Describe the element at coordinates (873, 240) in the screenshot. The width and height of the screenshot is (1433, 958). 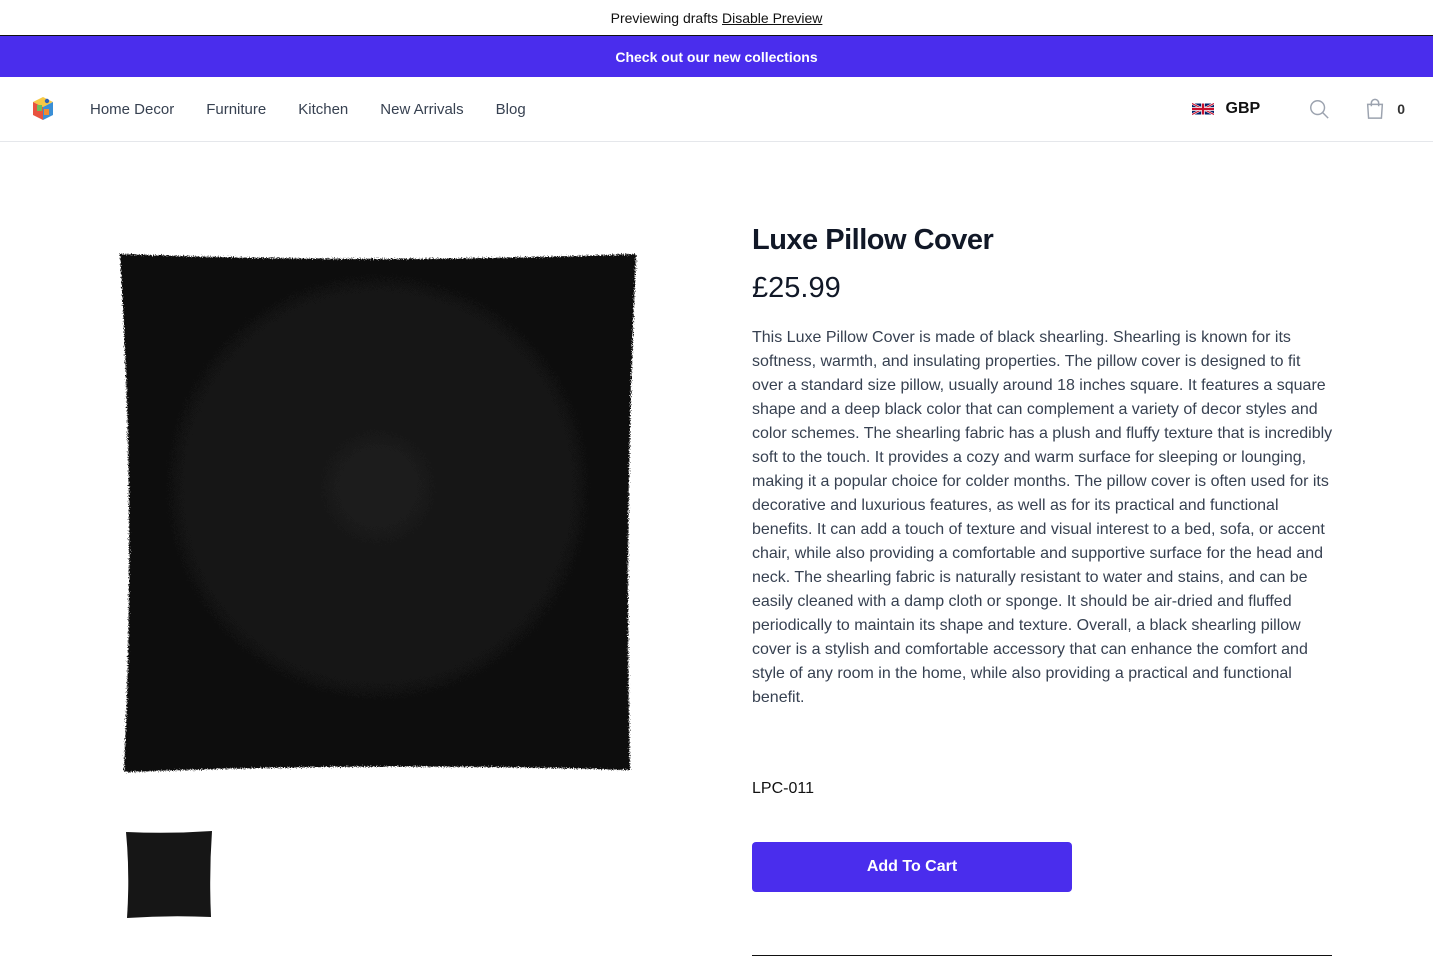
I see `product-title: Luxe Pillow Cover` at that location.